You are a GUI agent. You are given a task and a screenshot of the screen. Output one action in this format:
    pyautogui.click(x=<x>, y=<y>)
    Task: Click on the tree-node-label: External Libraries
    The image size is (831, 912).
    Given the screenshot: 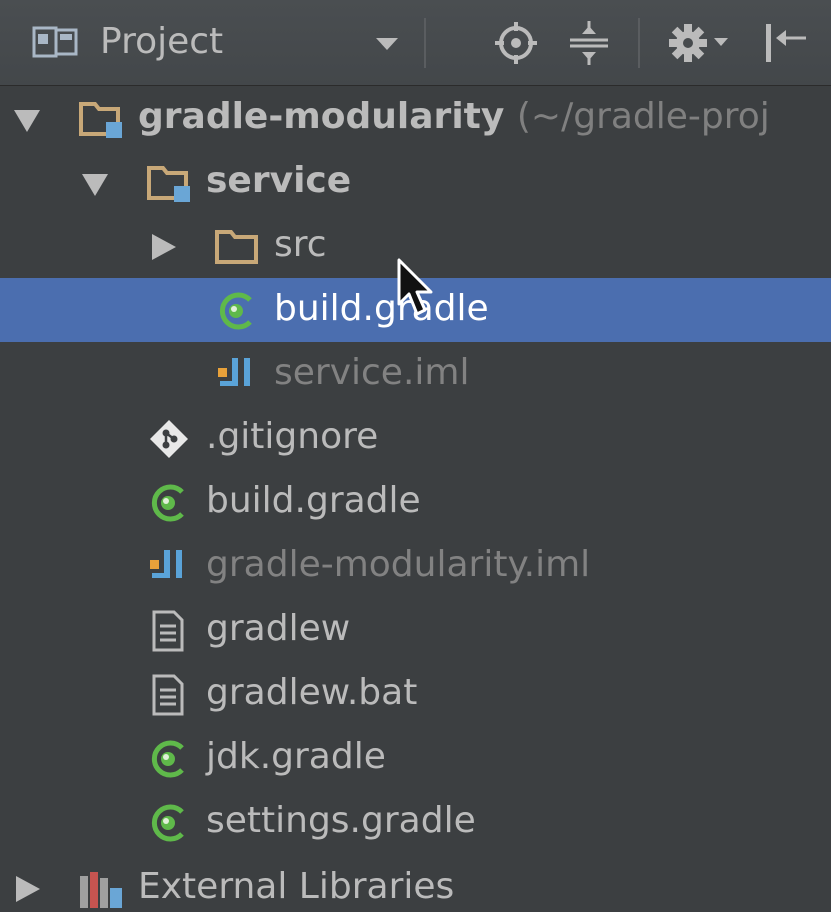 What is the action you would take?
    pyautogui.click(x=296, y=886)
    